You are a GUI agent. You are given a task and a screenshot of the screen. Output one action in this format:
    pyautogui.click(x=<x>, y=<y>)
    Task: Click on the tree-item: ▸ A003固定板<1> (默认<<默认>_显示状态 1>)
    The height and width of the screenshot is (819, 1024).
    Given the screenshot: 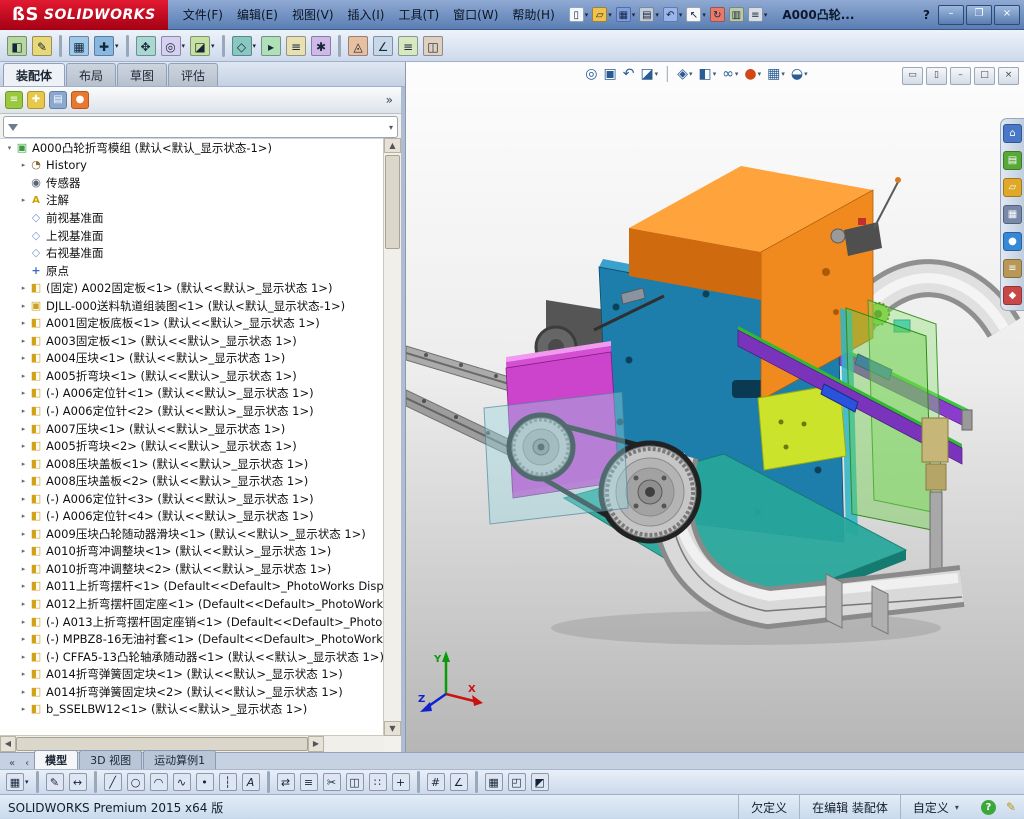 What is the action you would take?
    pyautogui.click(x=192, y=341)
    